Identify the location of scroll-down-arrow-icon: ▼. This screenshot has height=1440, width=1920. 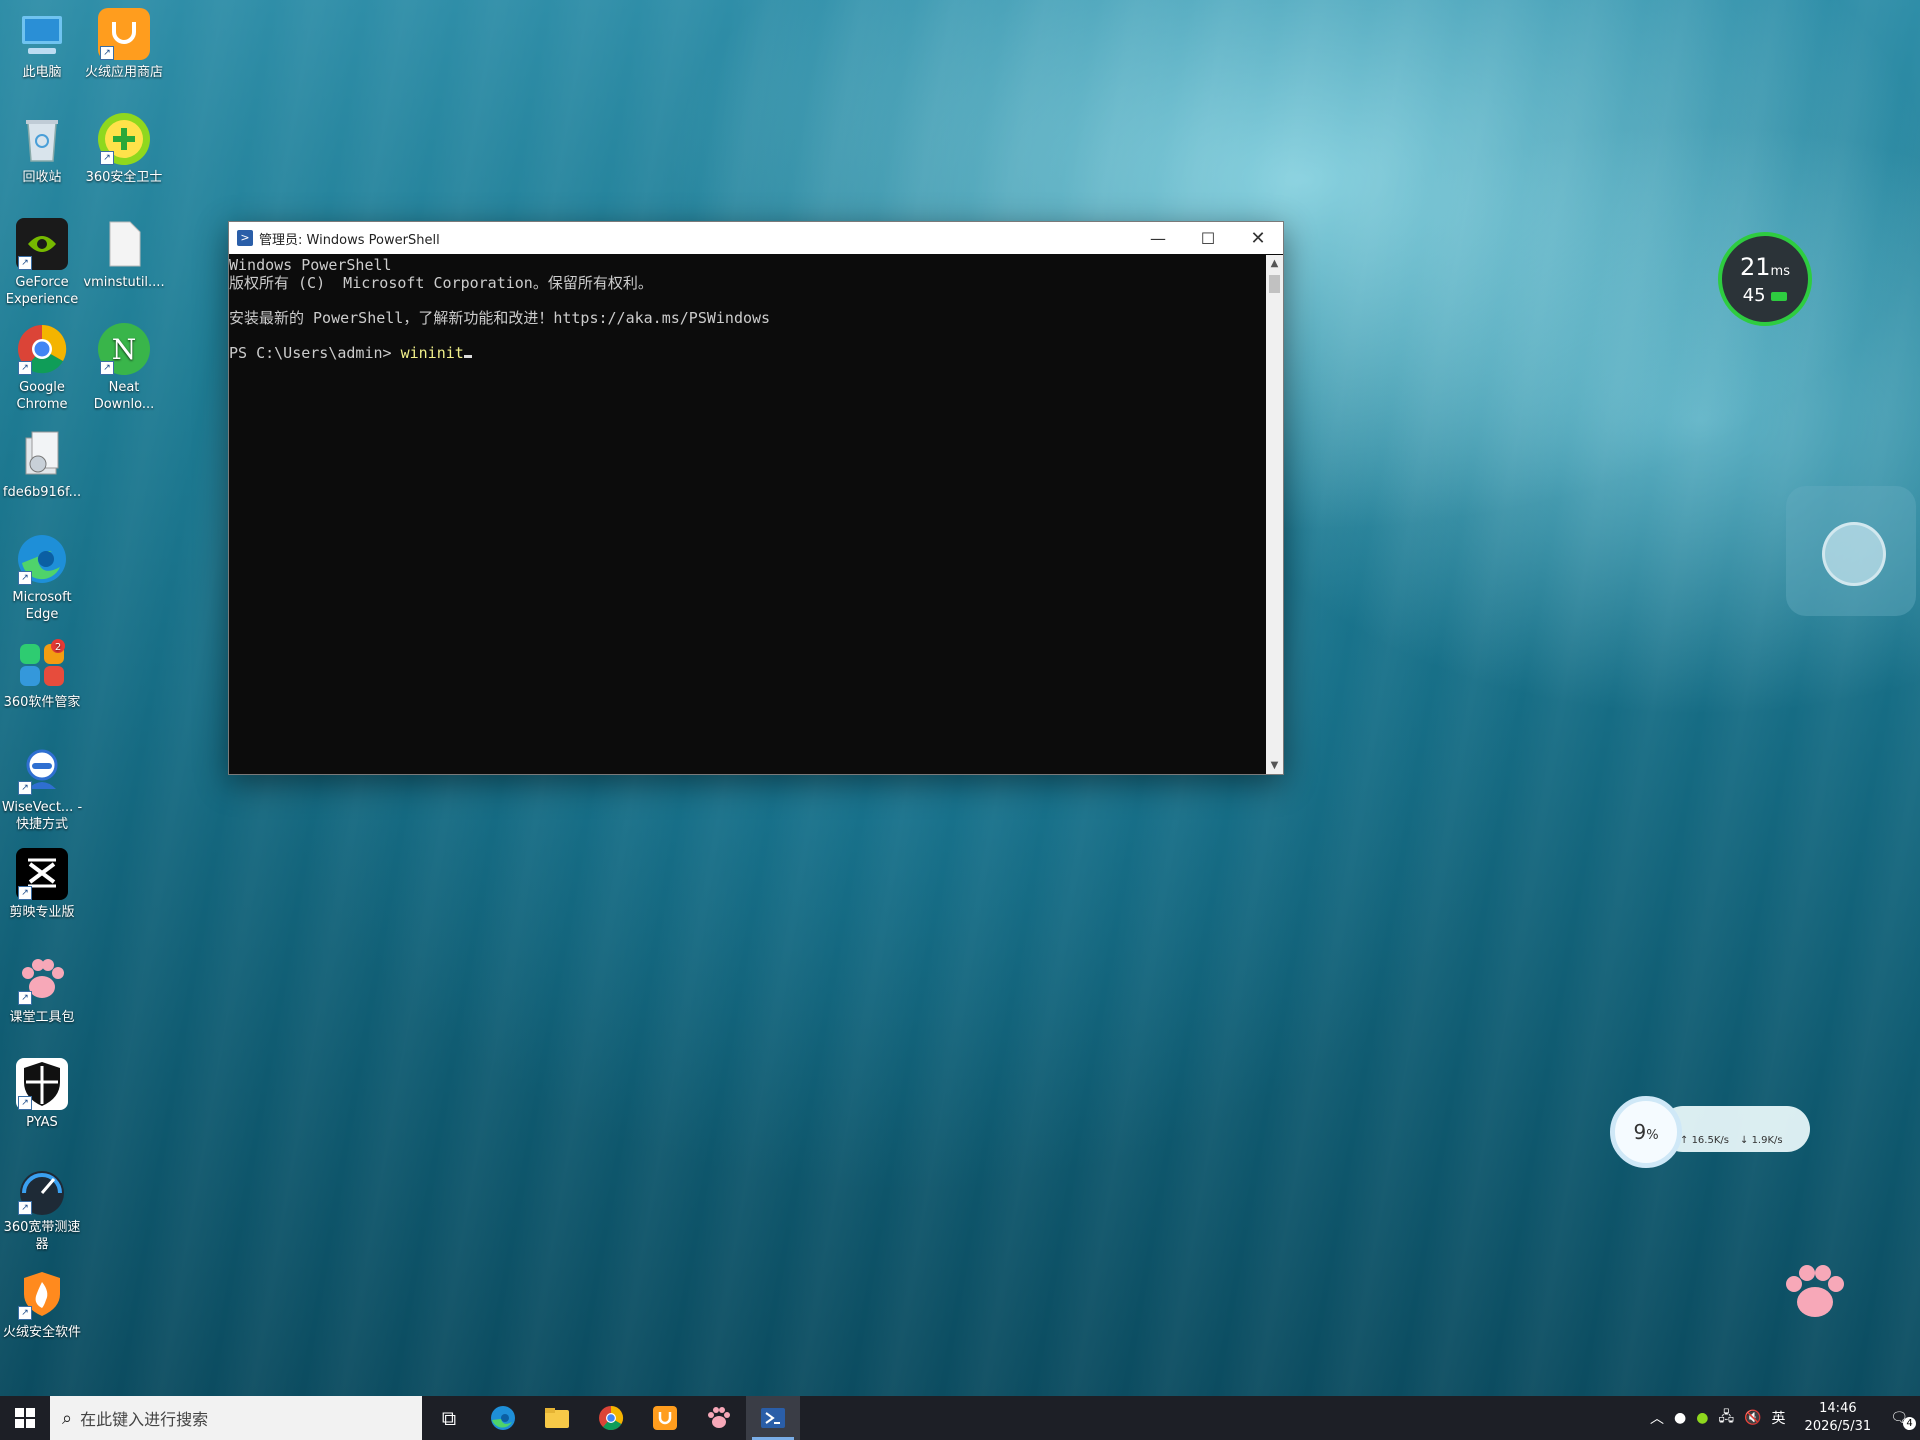
(1274, 765).